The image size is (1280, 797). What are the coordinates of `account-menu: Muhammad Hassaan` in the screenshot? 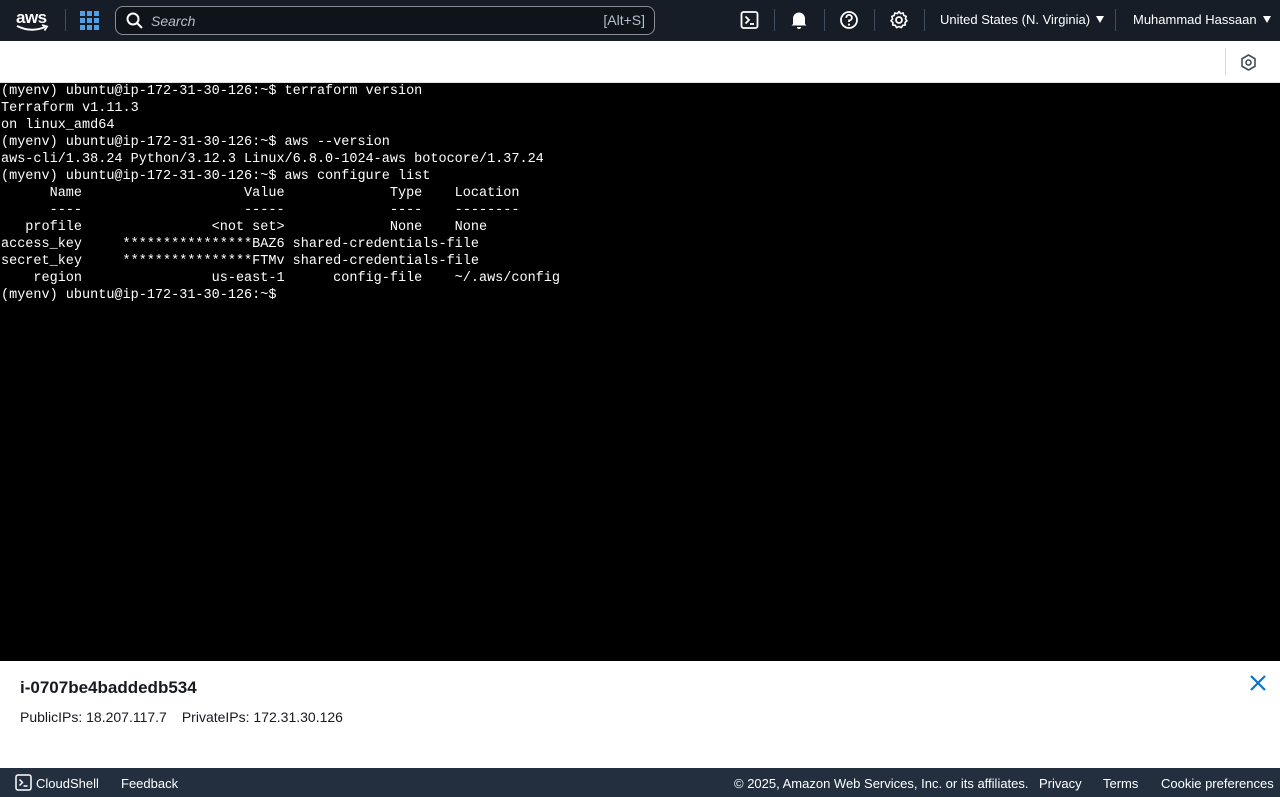 It's located at (1202, 19).